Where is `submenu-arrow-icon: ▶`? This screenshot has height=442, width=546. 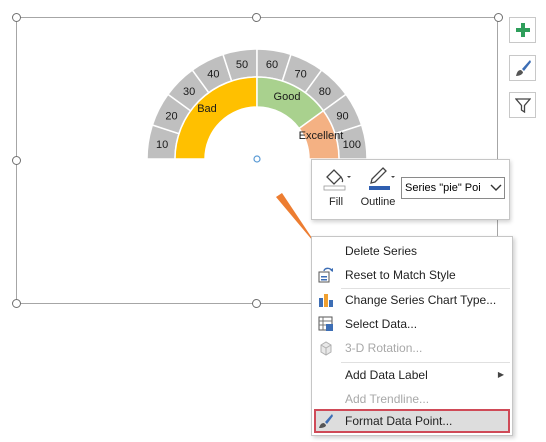 submenu-arrow-icon: ▶ is located at coordinates (500, 374).